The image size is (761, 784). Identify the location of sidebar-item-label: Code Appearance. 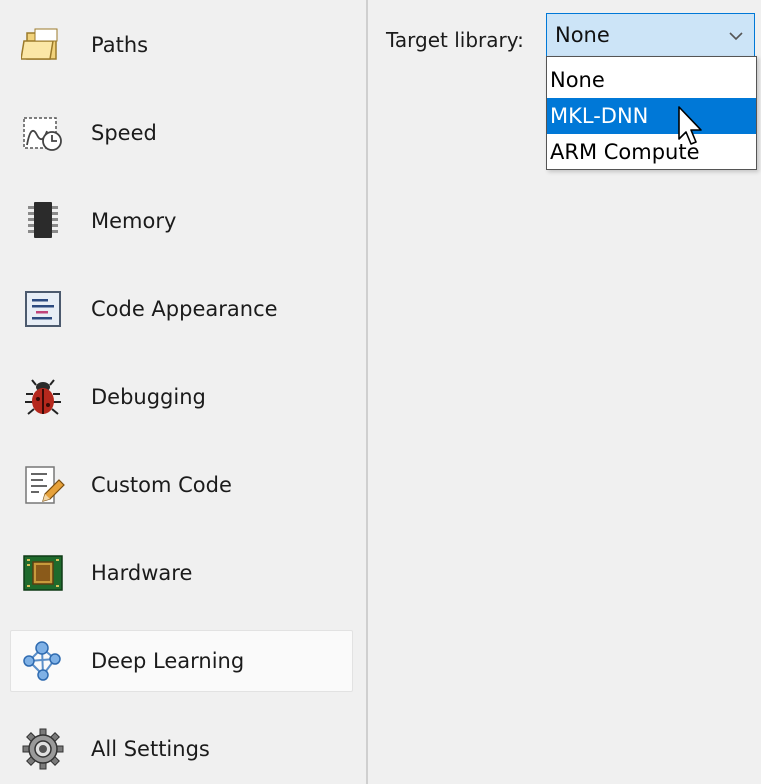
(184, 309).